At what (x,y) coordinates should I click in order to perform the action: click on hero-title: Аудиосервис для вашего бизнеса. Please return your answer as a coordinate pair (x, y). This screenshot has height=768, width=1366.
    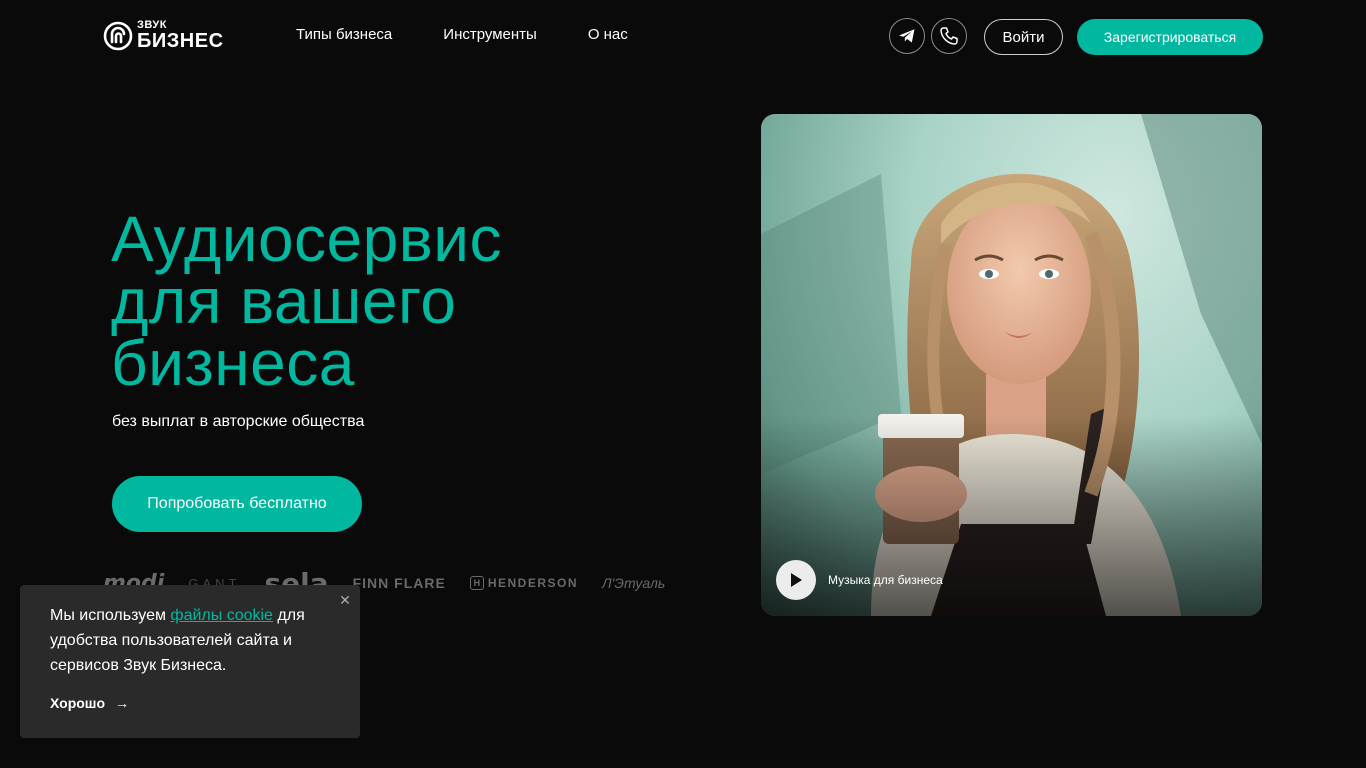
    Looking at the image, I should click on (306, 301).